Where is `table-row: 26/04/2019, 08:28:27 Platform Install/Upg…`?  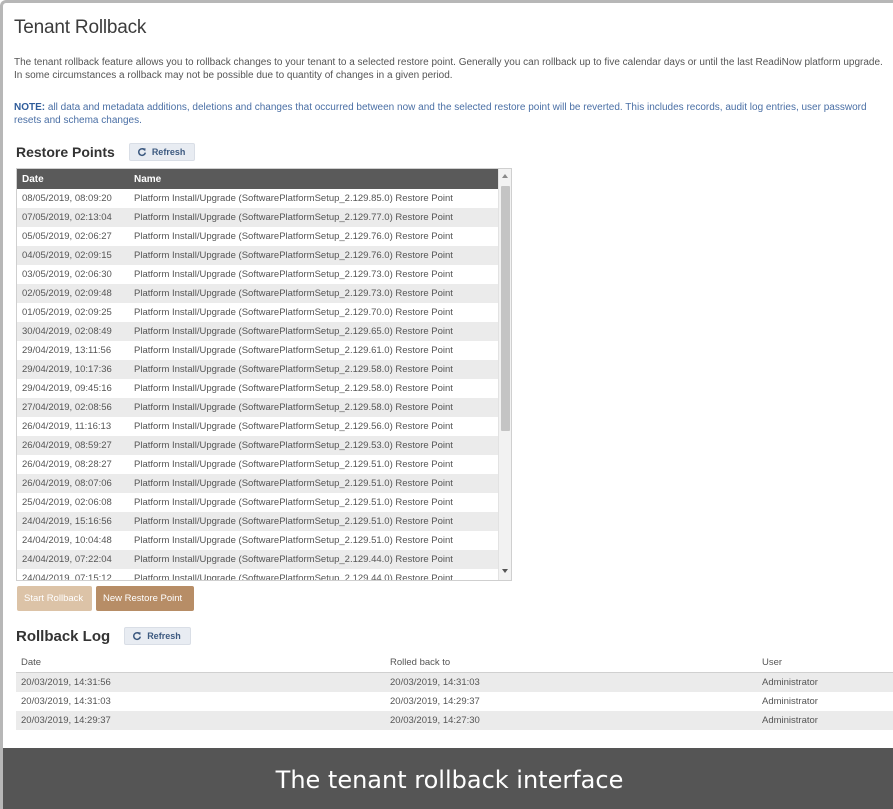 table-row: 26/04/2019, 08:28:27 Platform Install/Upg… is located at coordinates (257, 464).